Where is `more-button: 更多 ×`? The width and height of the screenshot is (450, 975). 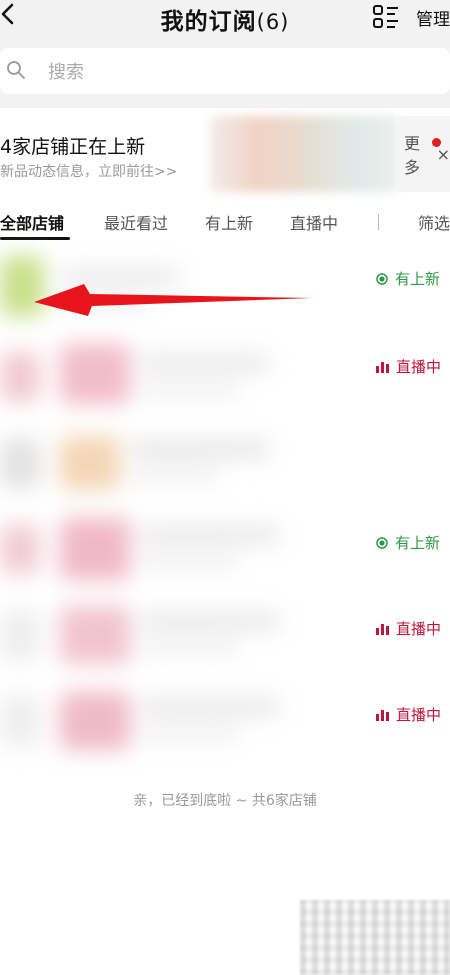 more-button: 更多 × is located at coordinates (424, 154).